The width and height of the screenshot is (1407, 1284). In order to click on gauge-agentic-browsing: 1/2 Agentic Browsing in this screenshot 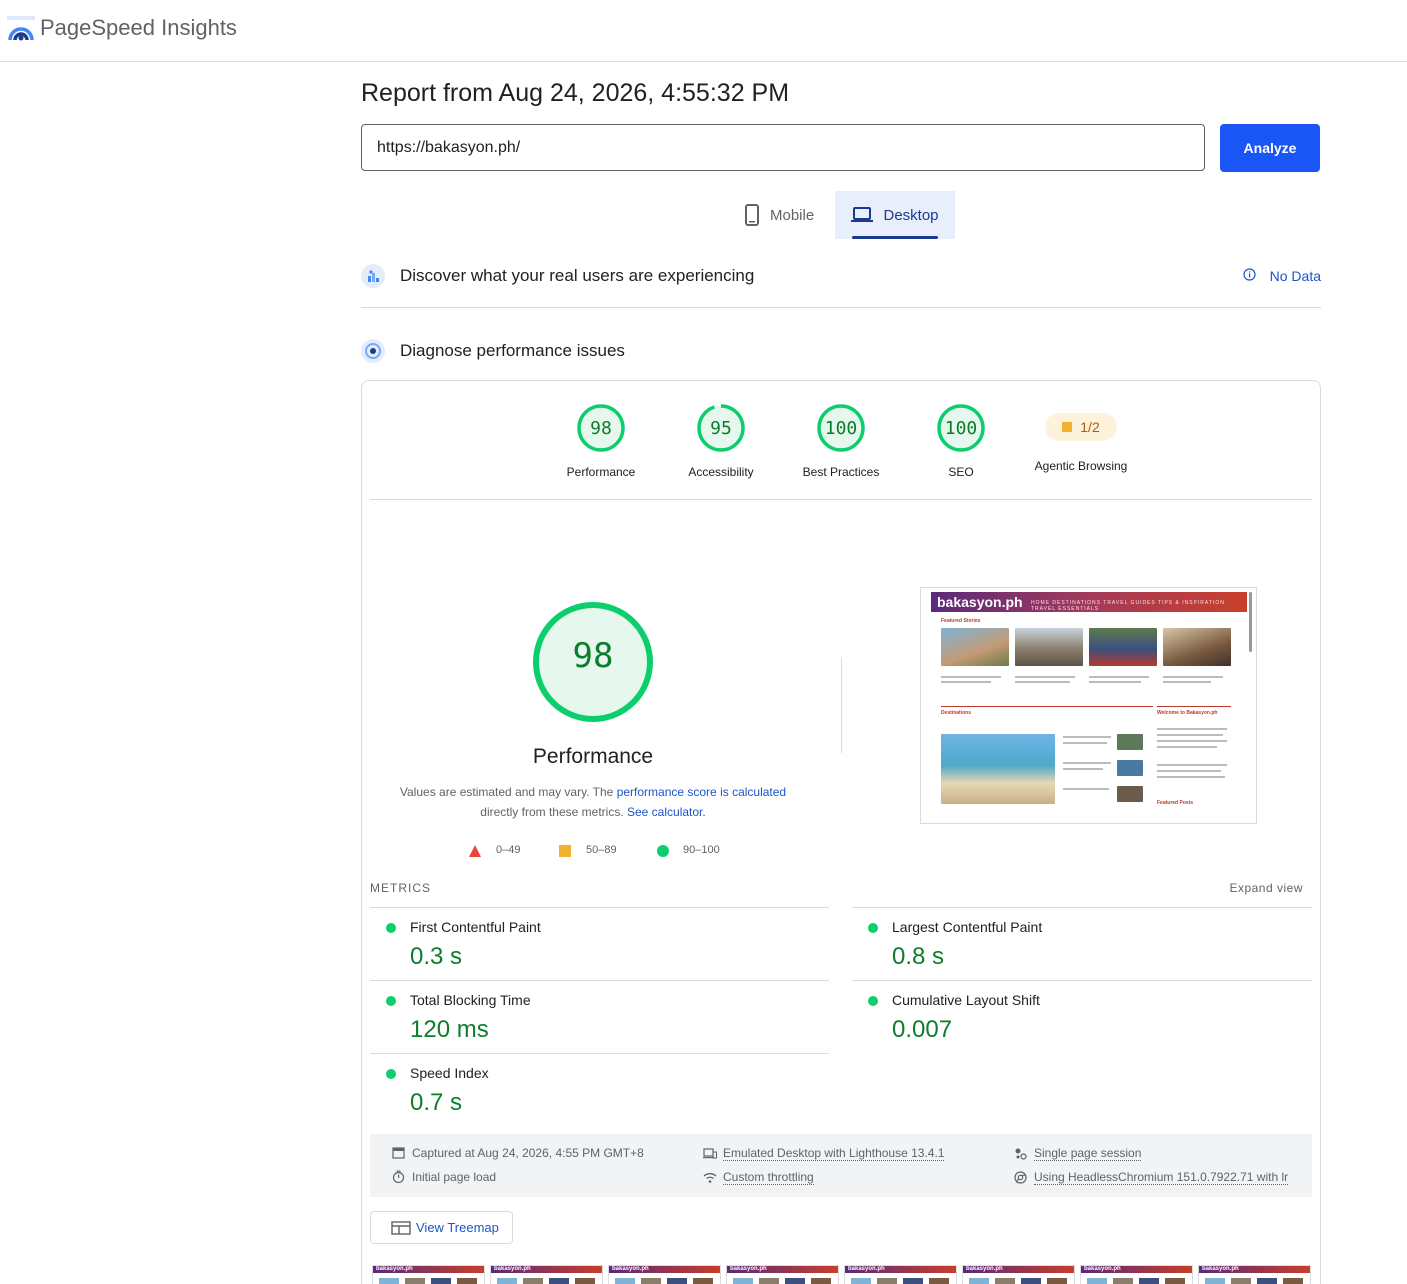, I will do `click(1081, 438)`.